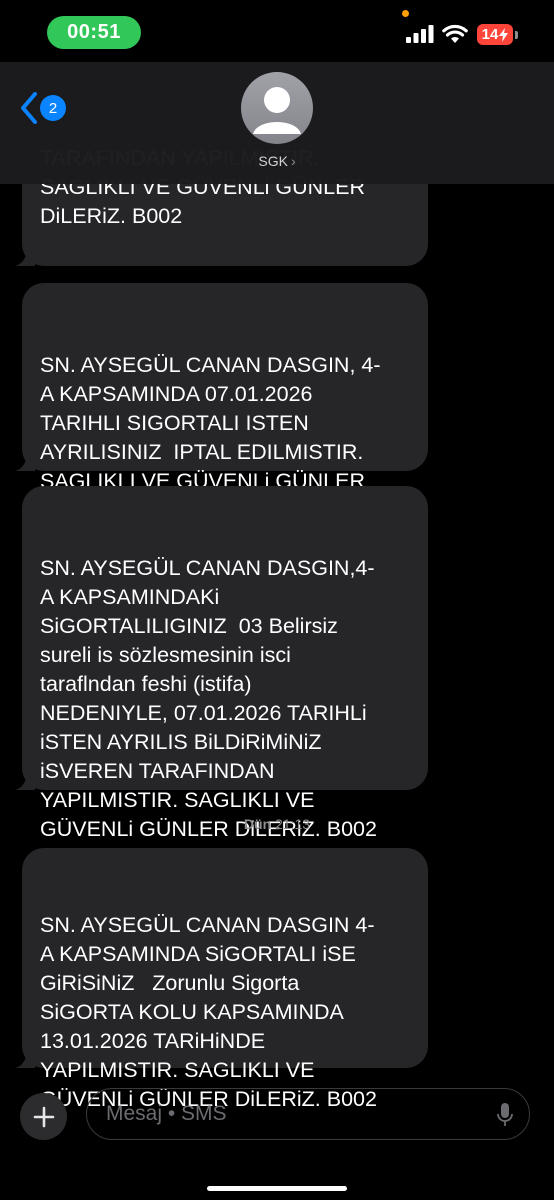 This screenshot has width=554, height=1200. Describe the element at coordinates (505, 1115) in the screenshot. I see `microphone-icon` at that location.